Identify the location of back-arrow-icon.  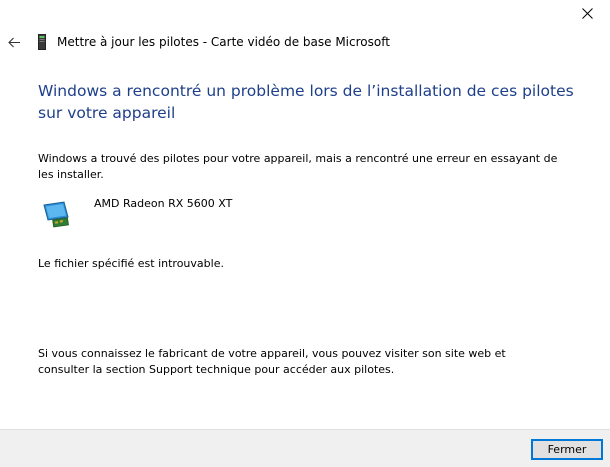
(13, 42).